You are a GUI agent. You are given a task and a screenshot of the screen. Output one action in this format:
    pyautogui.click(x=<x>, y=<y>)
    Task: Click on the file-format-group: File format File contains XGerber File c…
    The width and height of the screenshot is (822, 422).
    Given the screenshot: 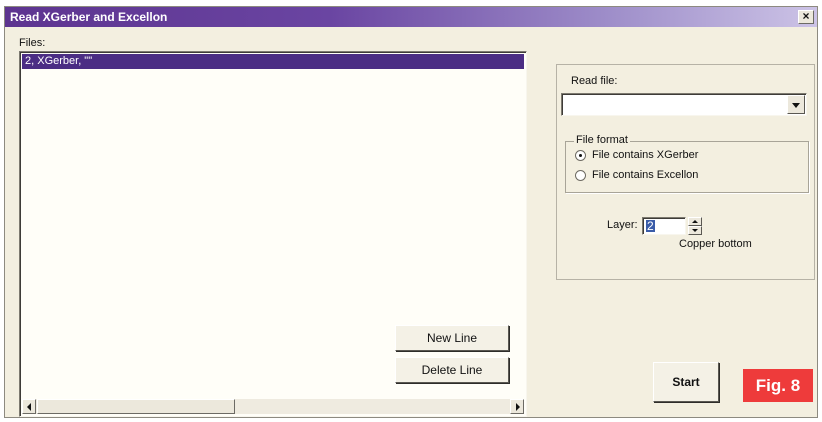 What is the action you would take?
    pyautogui.click(x=687, y=163)
    